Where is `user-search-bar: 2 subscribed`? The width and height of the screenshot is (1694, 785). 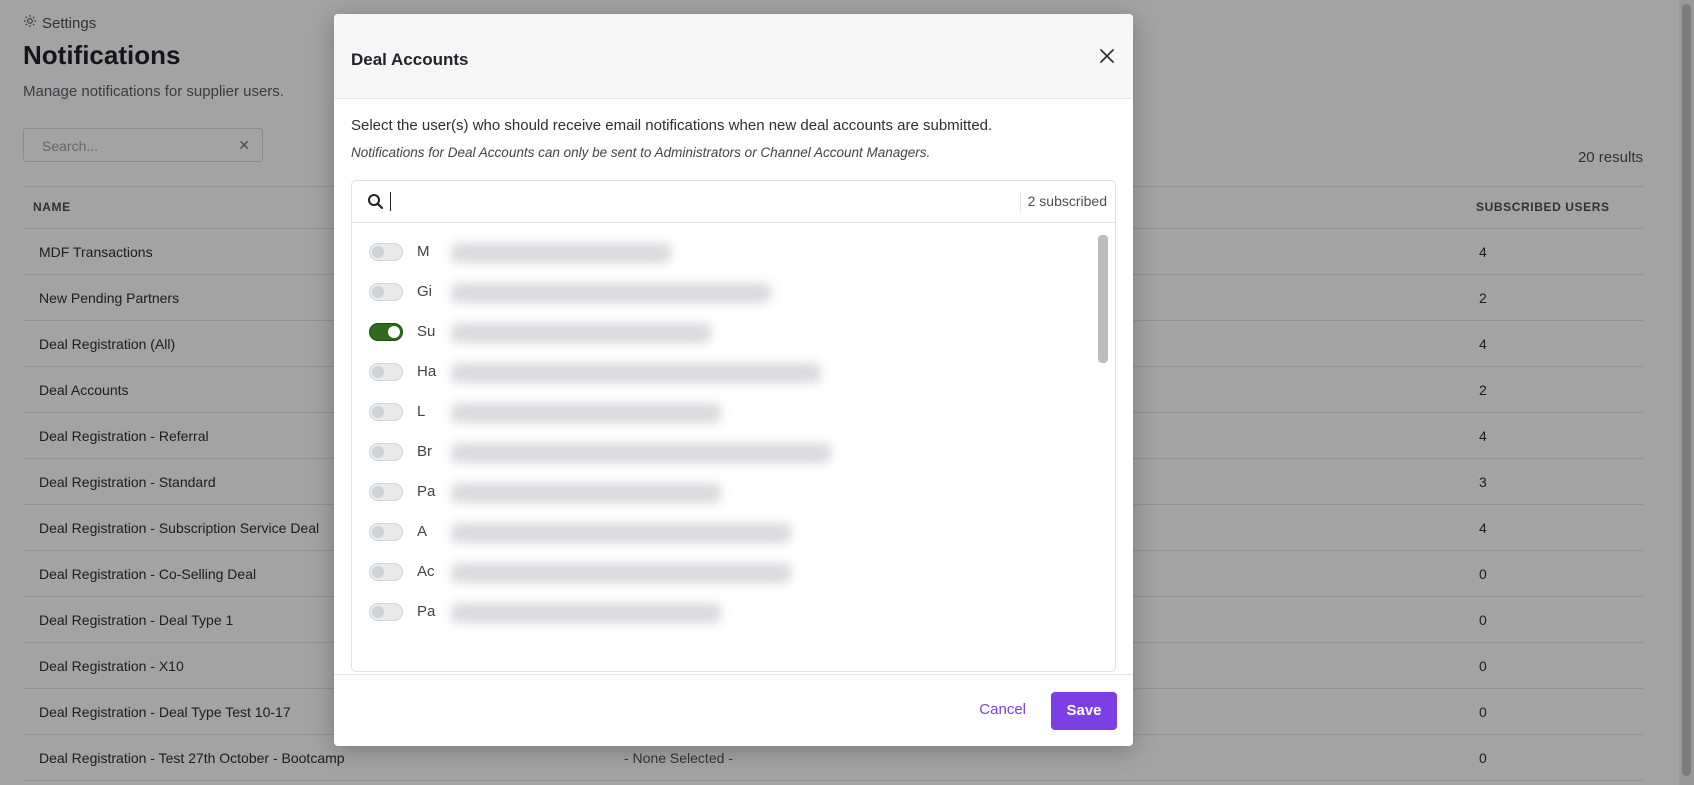
user-search-bar: 2 subscribed is located at coordinates (733, 202).